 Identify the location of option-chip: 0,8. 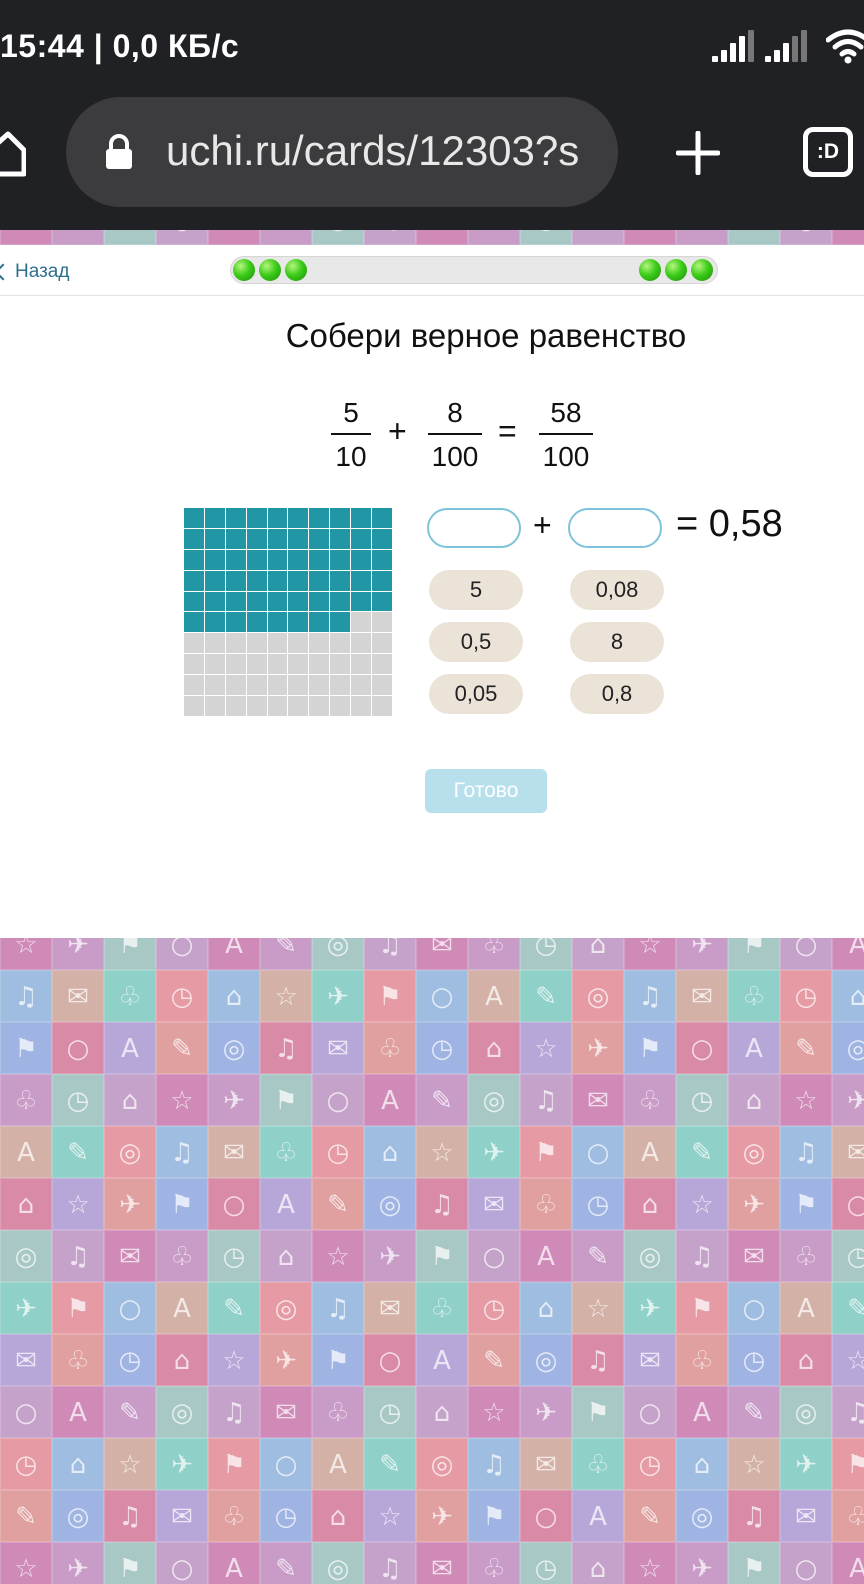
(617, 694).